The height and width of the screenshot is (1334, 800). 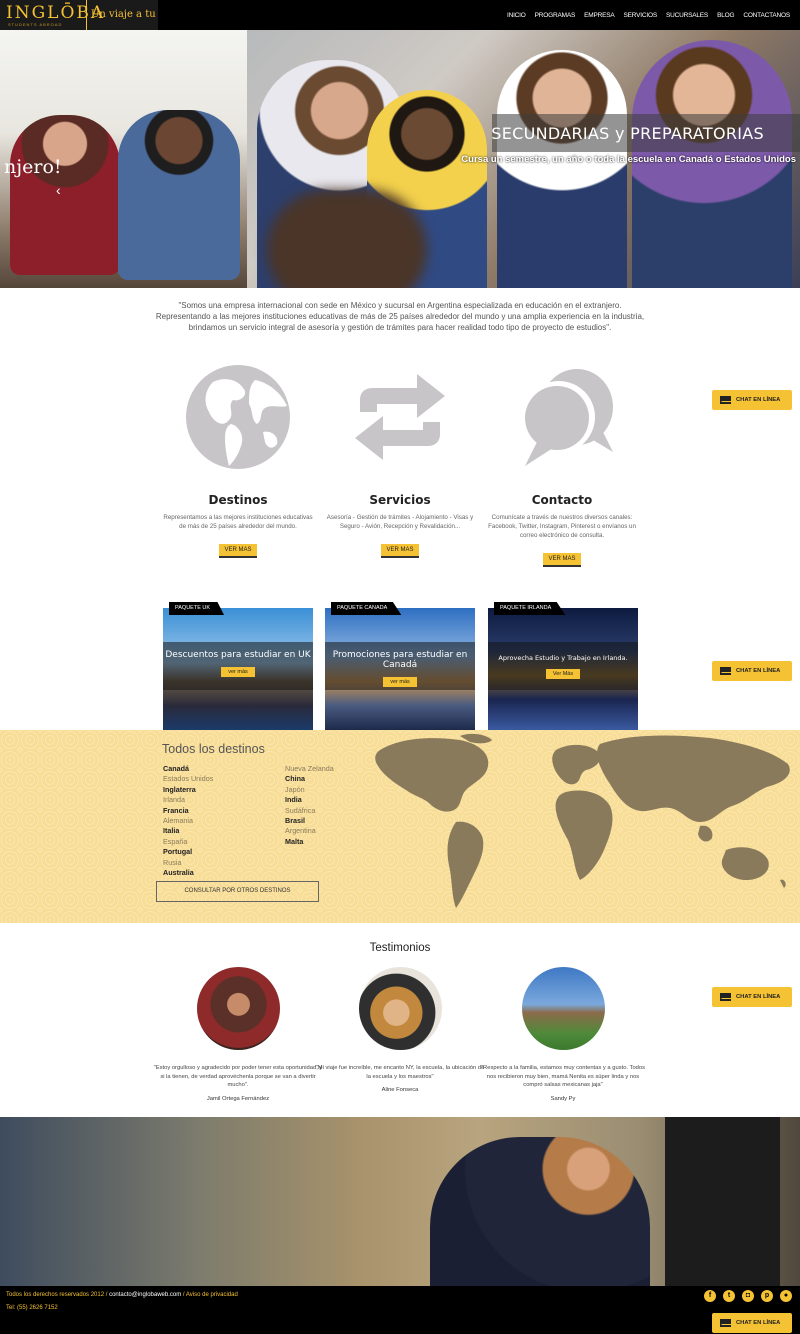 What do you see at coordinates (145, 1295) in the screenshot?
I see `contact-email-link: contacto@inglobaweb.com` at bounding box center [145, 1295].